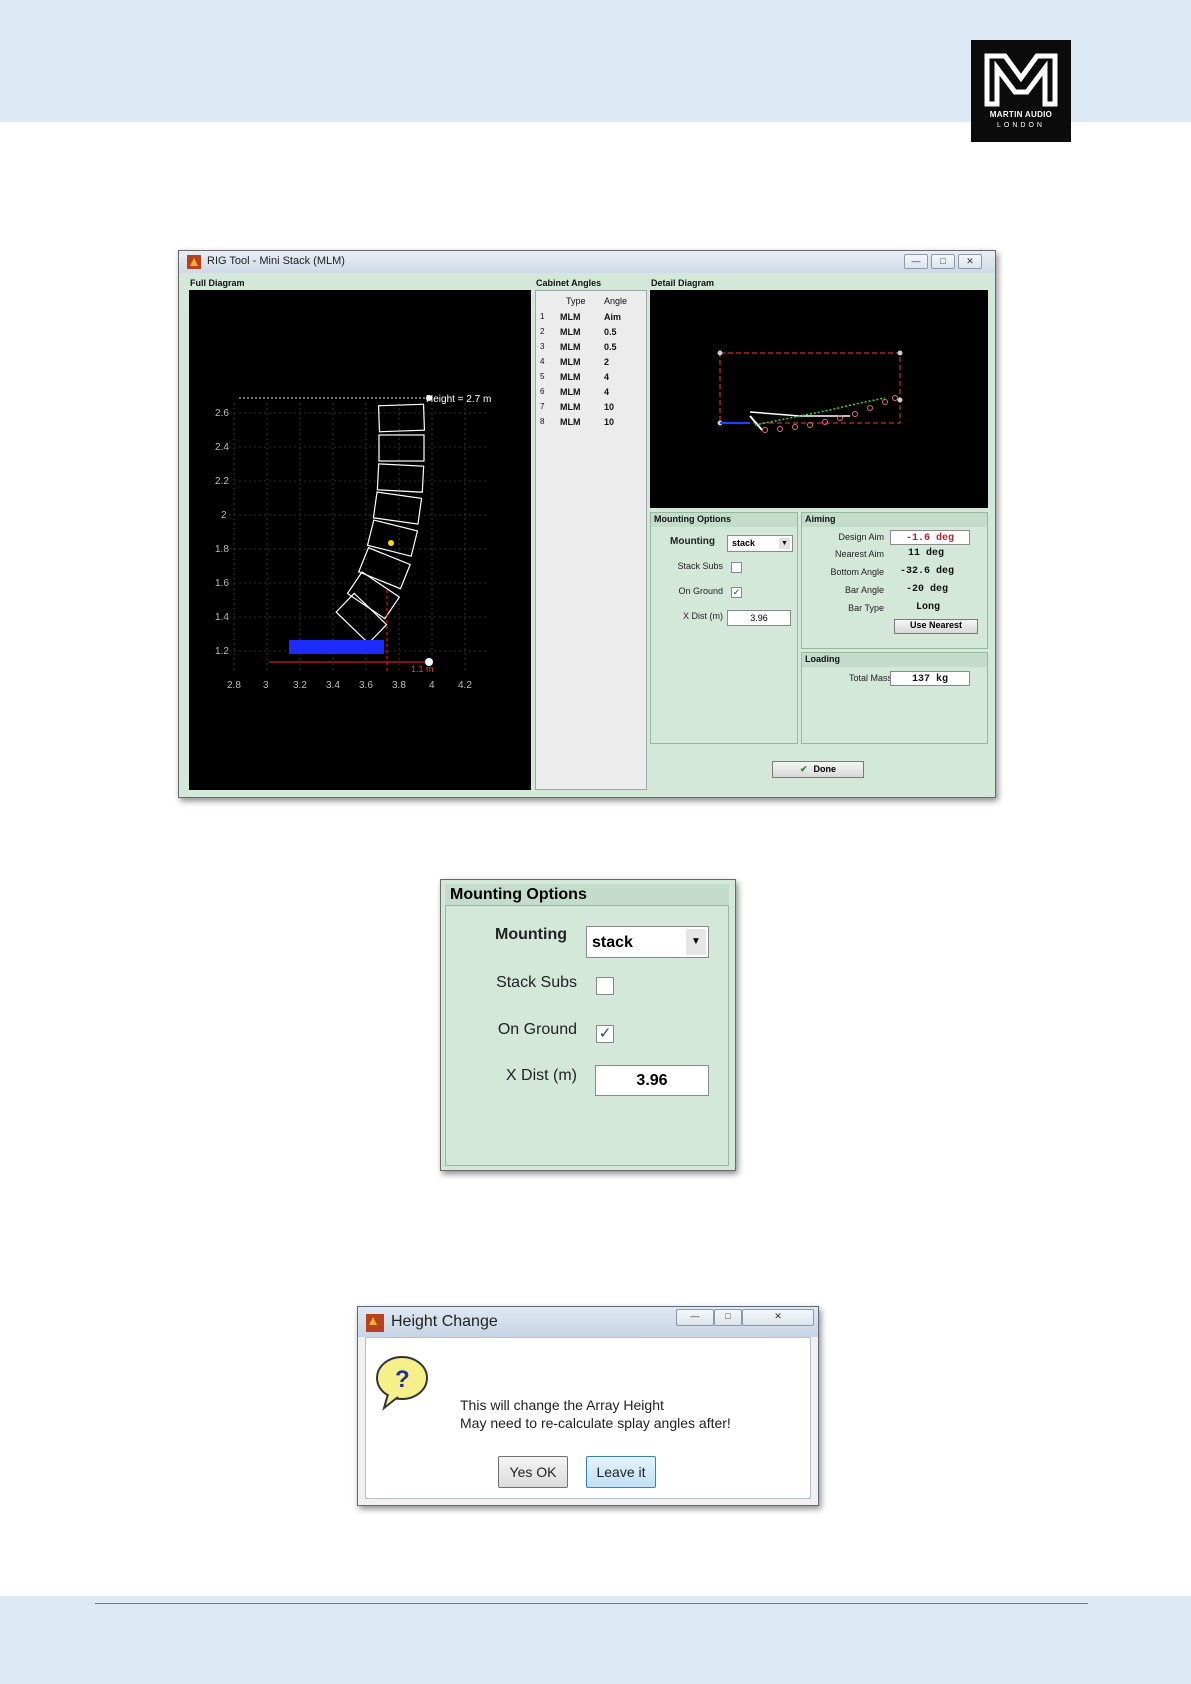  What do you see at coordinates (591, 317) in the screenshot?
I see `table-row: 1 MLM Aim` at bounding box center [591, 317].